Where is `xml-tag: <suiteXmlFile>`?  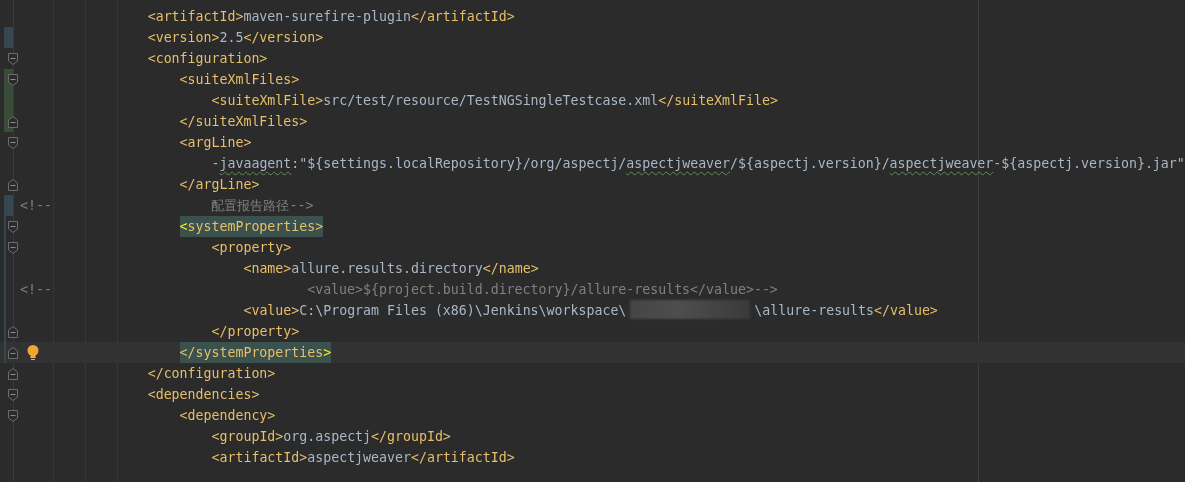
xml-tag: <suiteXmlFile> is located at coordinates (267, 100).